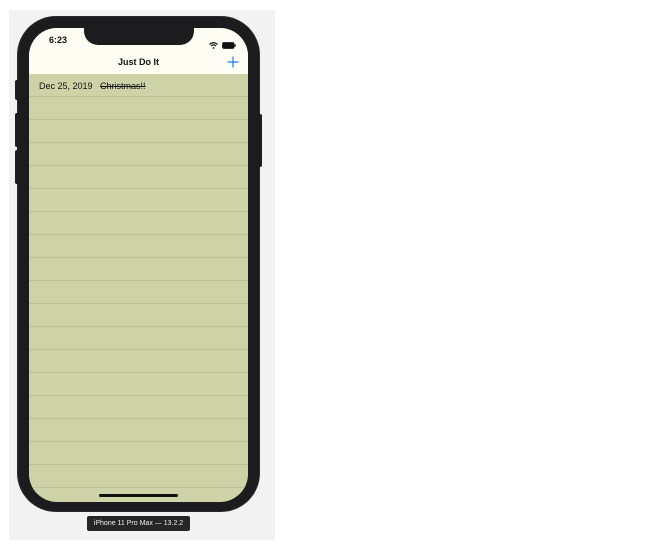 The height and width of the screenshot is (560, 650). What do you see at coordinates (17, 90) in the screenshot?
I see `mute-switch` at bounding box center [17, 90].